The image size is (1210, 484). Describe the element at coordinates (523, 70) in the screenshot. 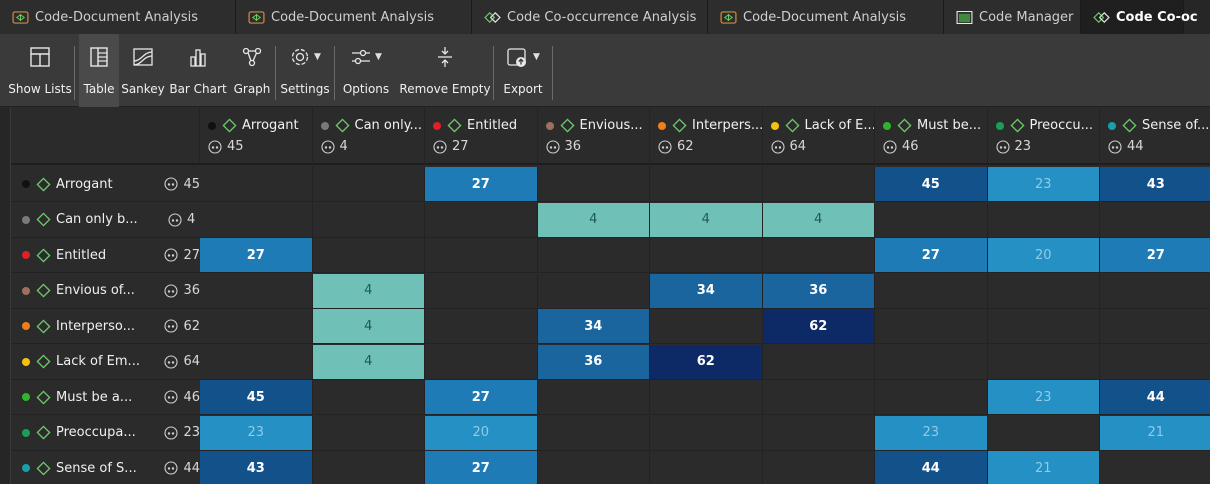

I see `export-button: ▼ Export` at that location.